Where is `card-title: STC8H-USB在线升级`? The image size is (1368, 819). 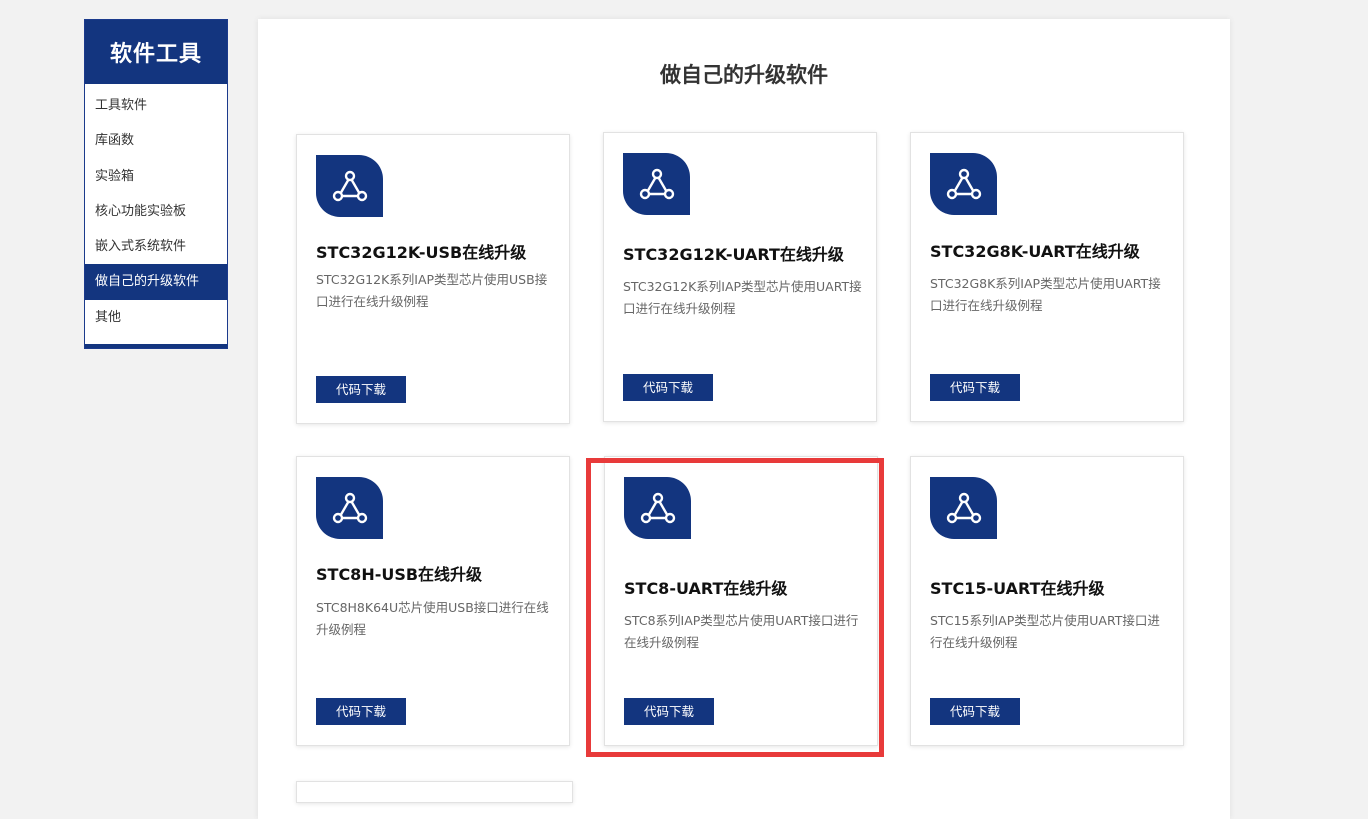 card-title: STC8H-USB在线升级 is located at coordinates (399, 574).